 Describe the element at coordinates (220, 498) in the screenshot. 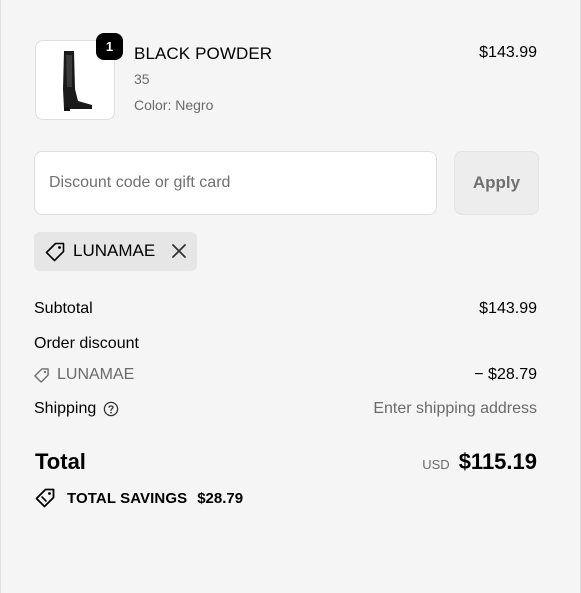

I see `savings-value: $28.79` at that location.